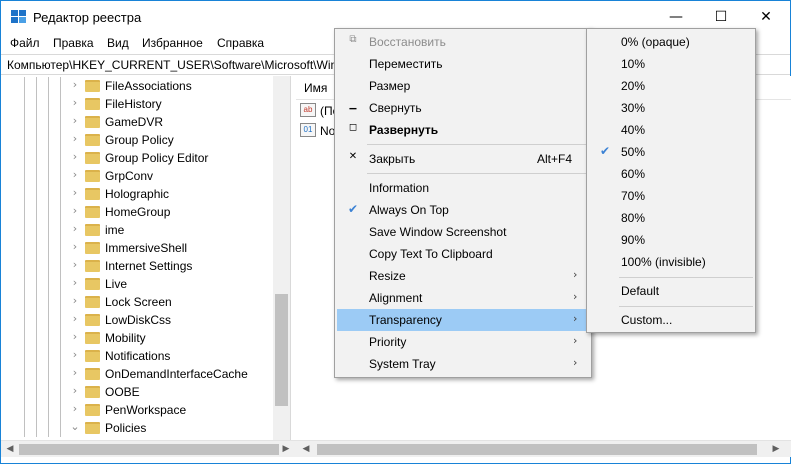 This screenshot has height=464, width=791. I want to click on tree-item: › ime, so click(136, 230).